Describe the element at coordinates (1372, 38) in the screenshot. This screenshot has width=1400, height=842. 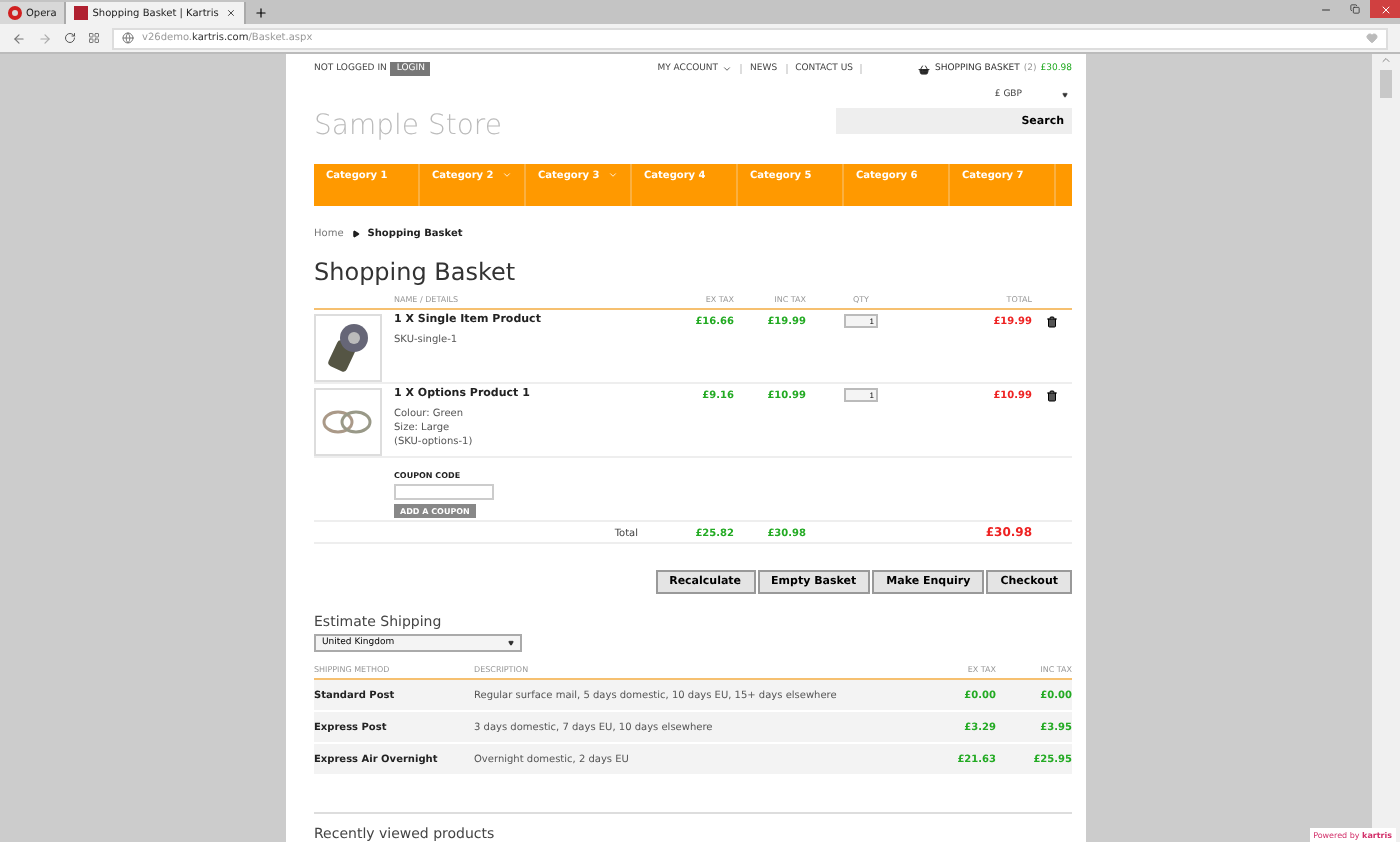
I see `heart-icon` at that location.